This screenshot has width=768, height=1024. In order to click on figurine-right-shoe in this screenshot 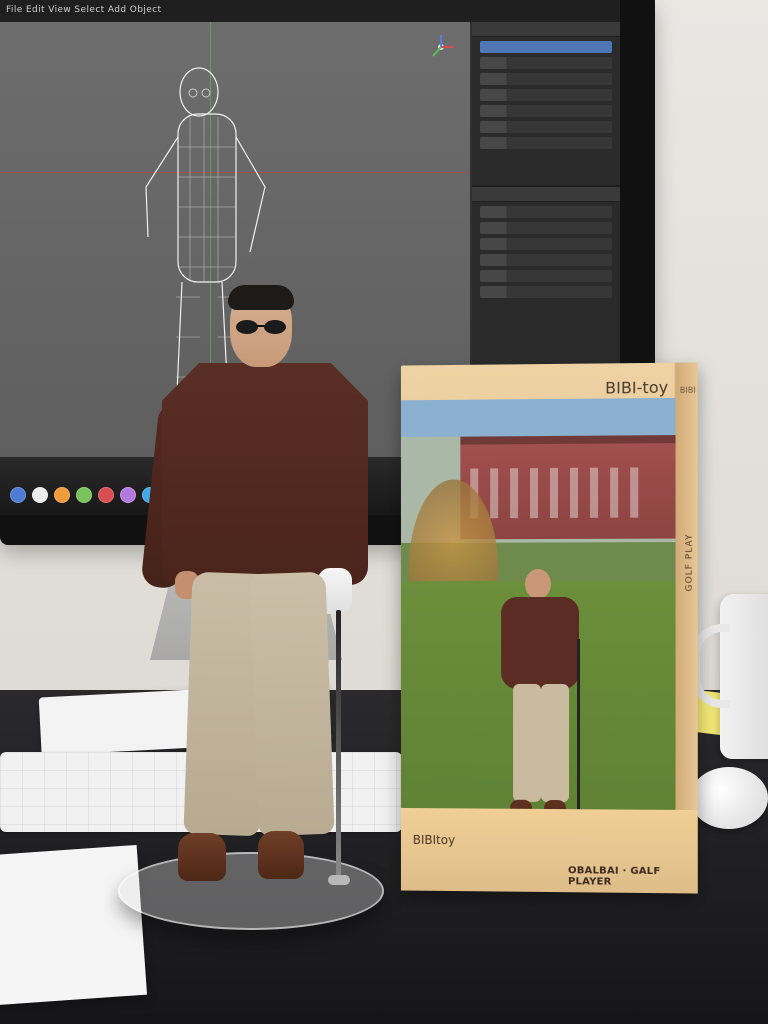, I will do `click(281, 855)`.